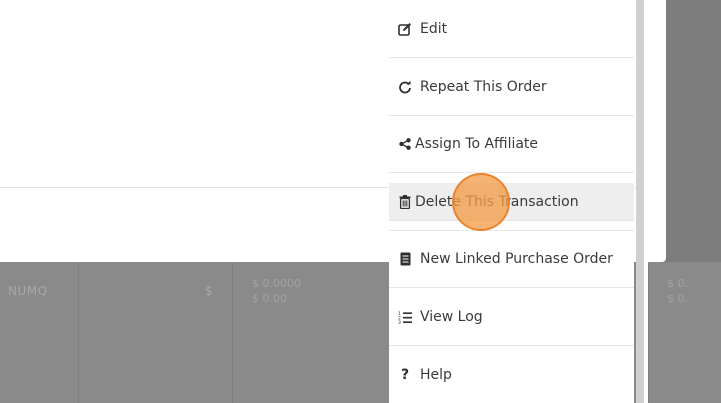 Image resolution: width=721 pixels, height=403 pixels. Describe the element at coordinates (405, 29) in the screenshot. I see `edit-icon` at that location.